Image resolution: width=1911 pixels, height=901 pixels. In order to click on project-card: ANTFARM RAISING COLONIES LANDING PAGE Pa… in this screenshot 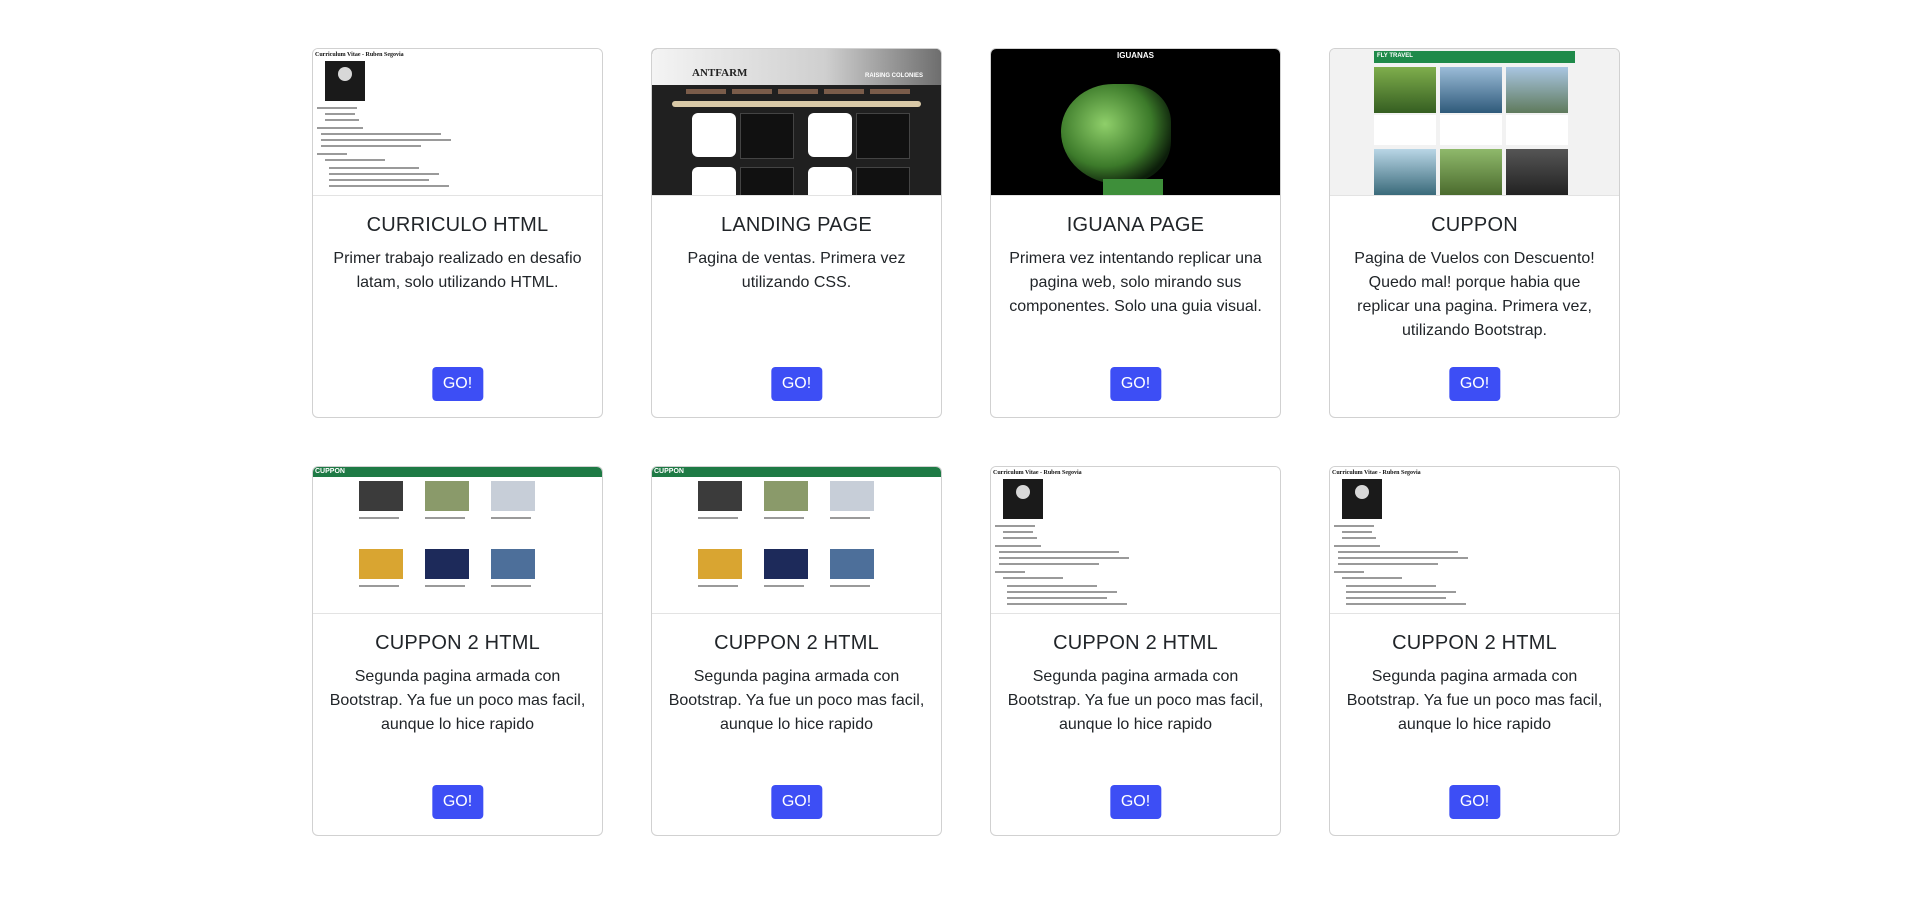, I will do `click(796, 233)`.